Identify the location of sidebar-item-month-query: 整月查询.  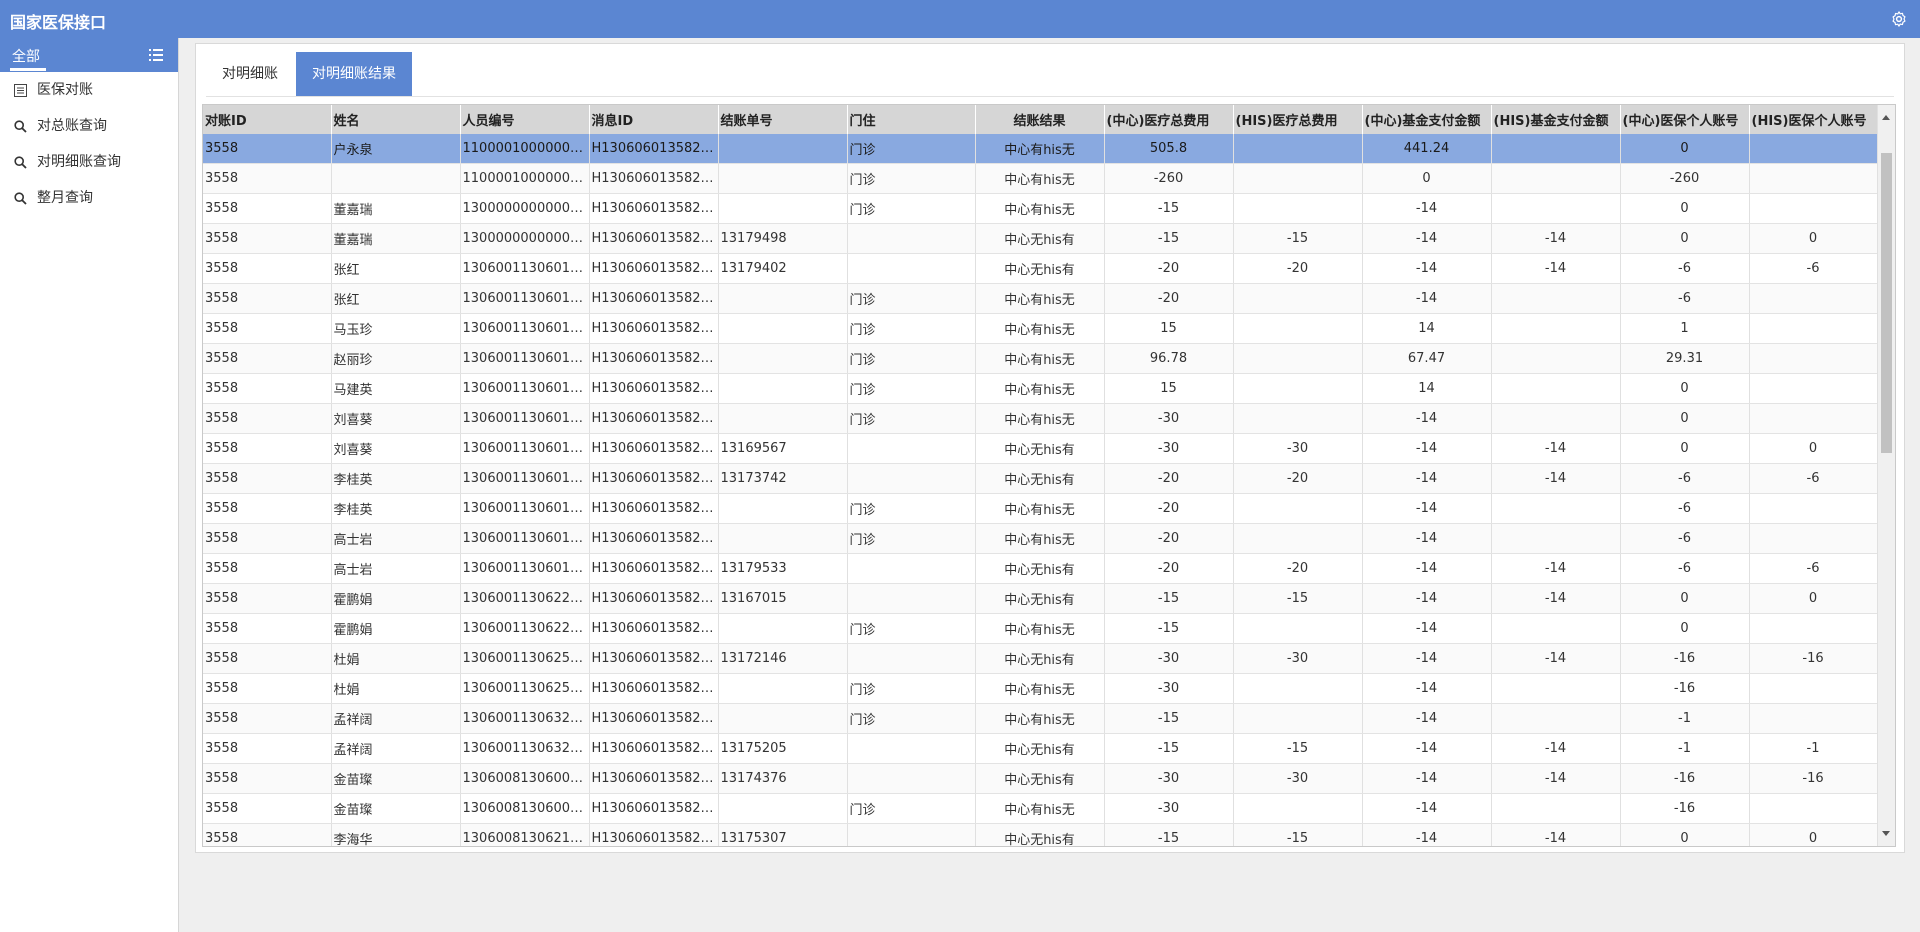
(89, 198).